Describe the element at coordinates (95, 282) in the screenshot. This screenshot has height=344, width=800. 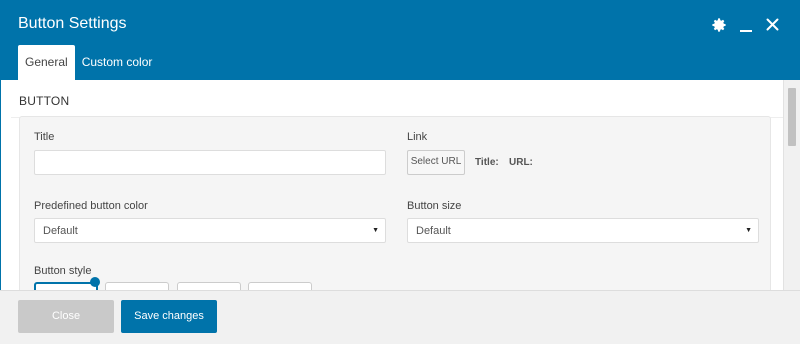
I see `selected-check-icon` at that location.